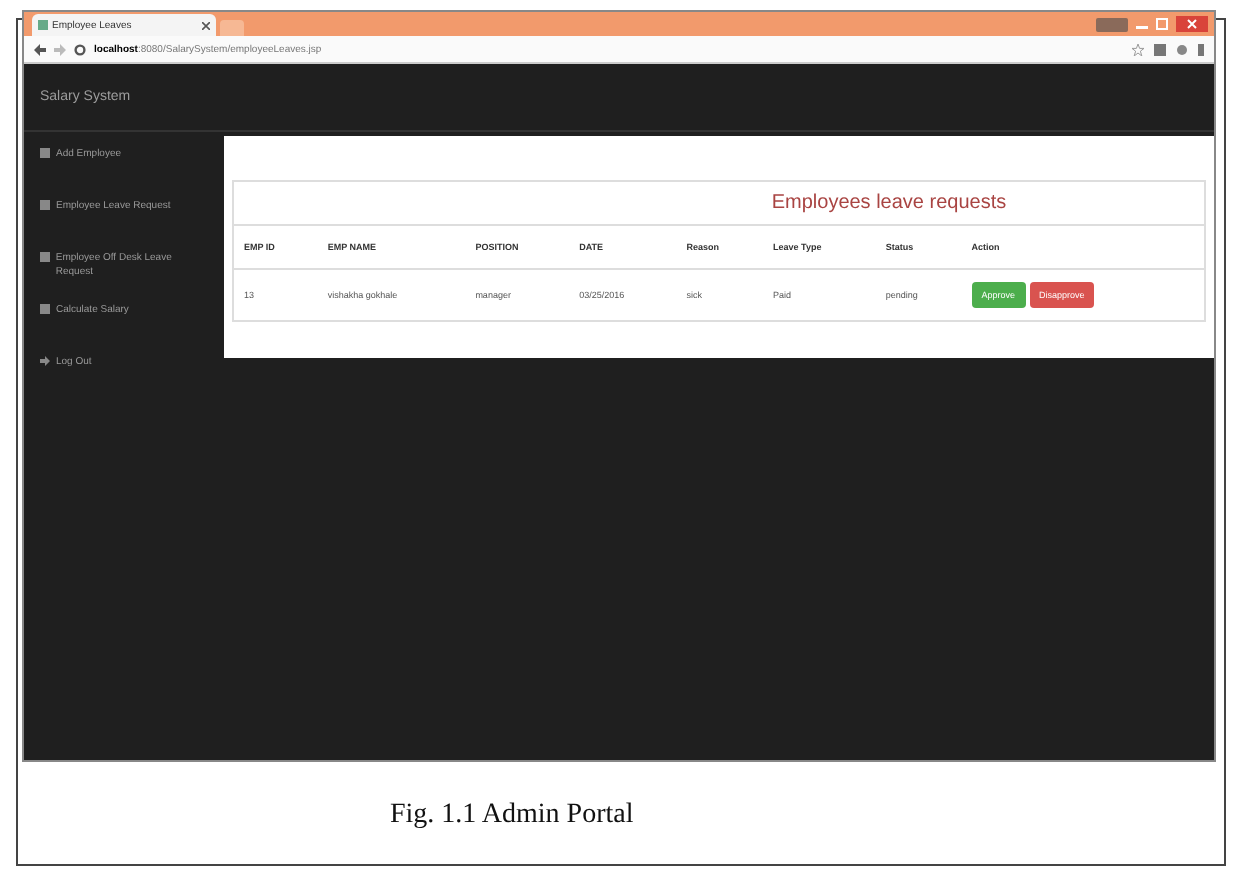  What do you see at coordinates (80, 49) in the screenshot?
I see `reload-icon` at bounding box center [80, 49].